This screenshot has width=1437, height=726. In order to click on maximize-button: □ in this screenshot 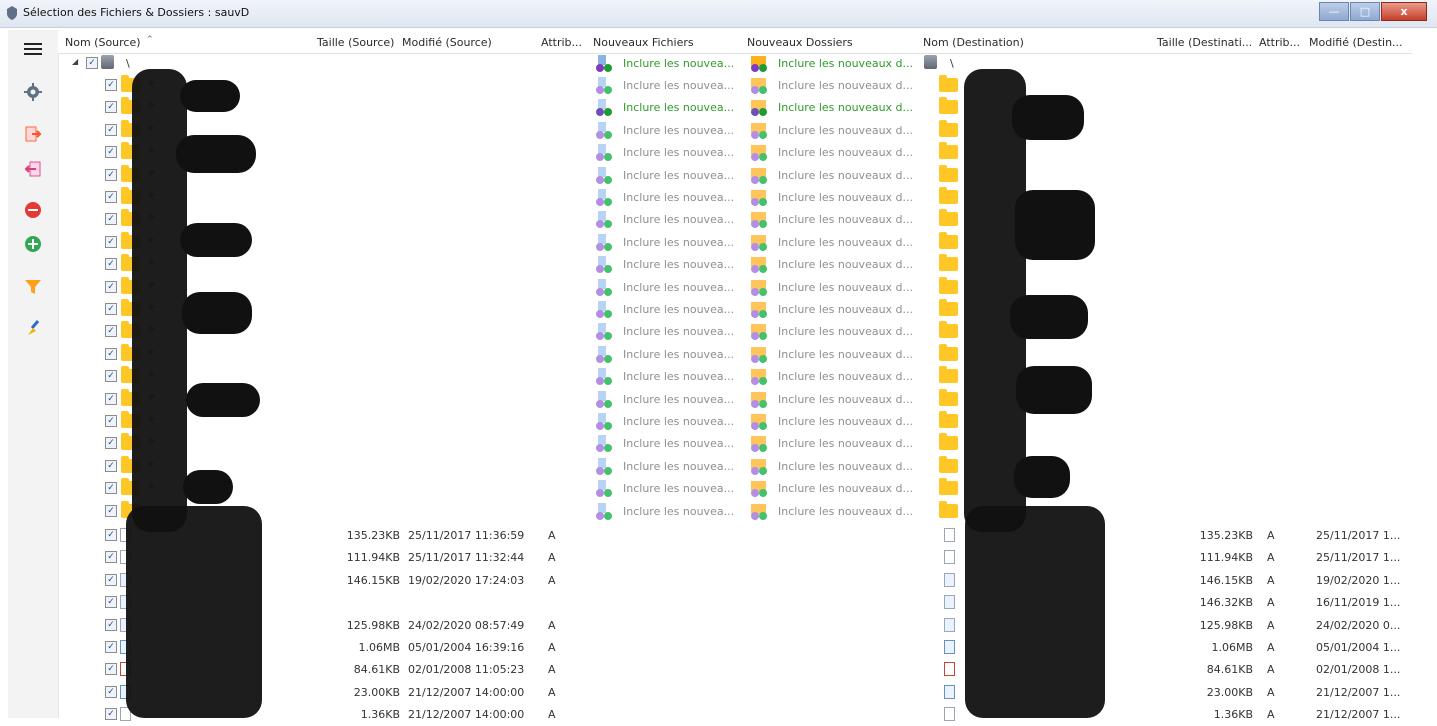, I will do `click(1365, 11)`.